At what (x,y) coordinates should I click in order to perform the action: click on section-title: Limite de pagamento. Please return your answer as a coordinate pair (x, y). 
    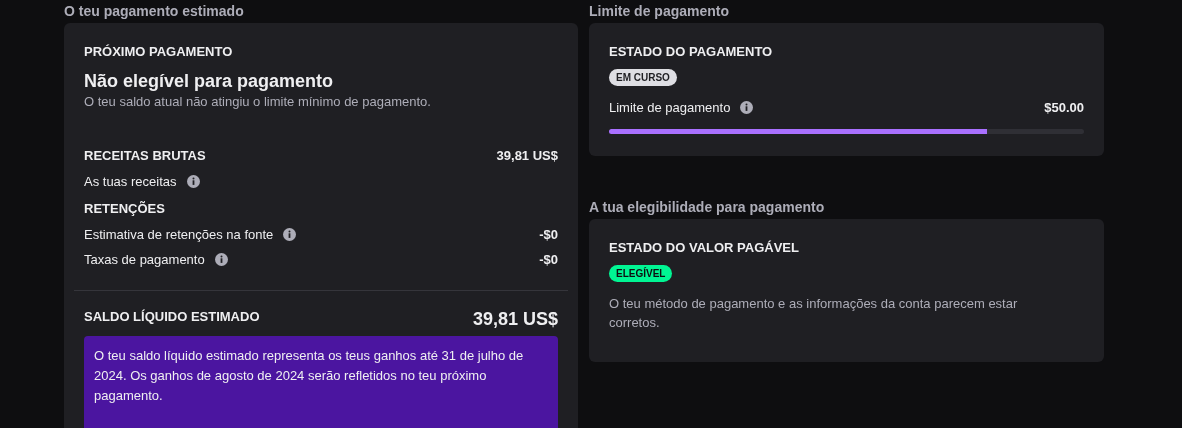
    Looking at the image, I should click on (660, 11).